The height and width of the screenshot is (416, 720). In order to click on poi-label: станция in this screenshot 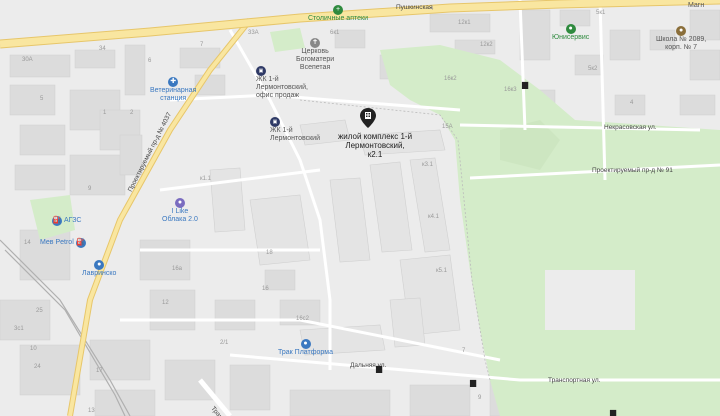, I will do `click(173, 98)`.